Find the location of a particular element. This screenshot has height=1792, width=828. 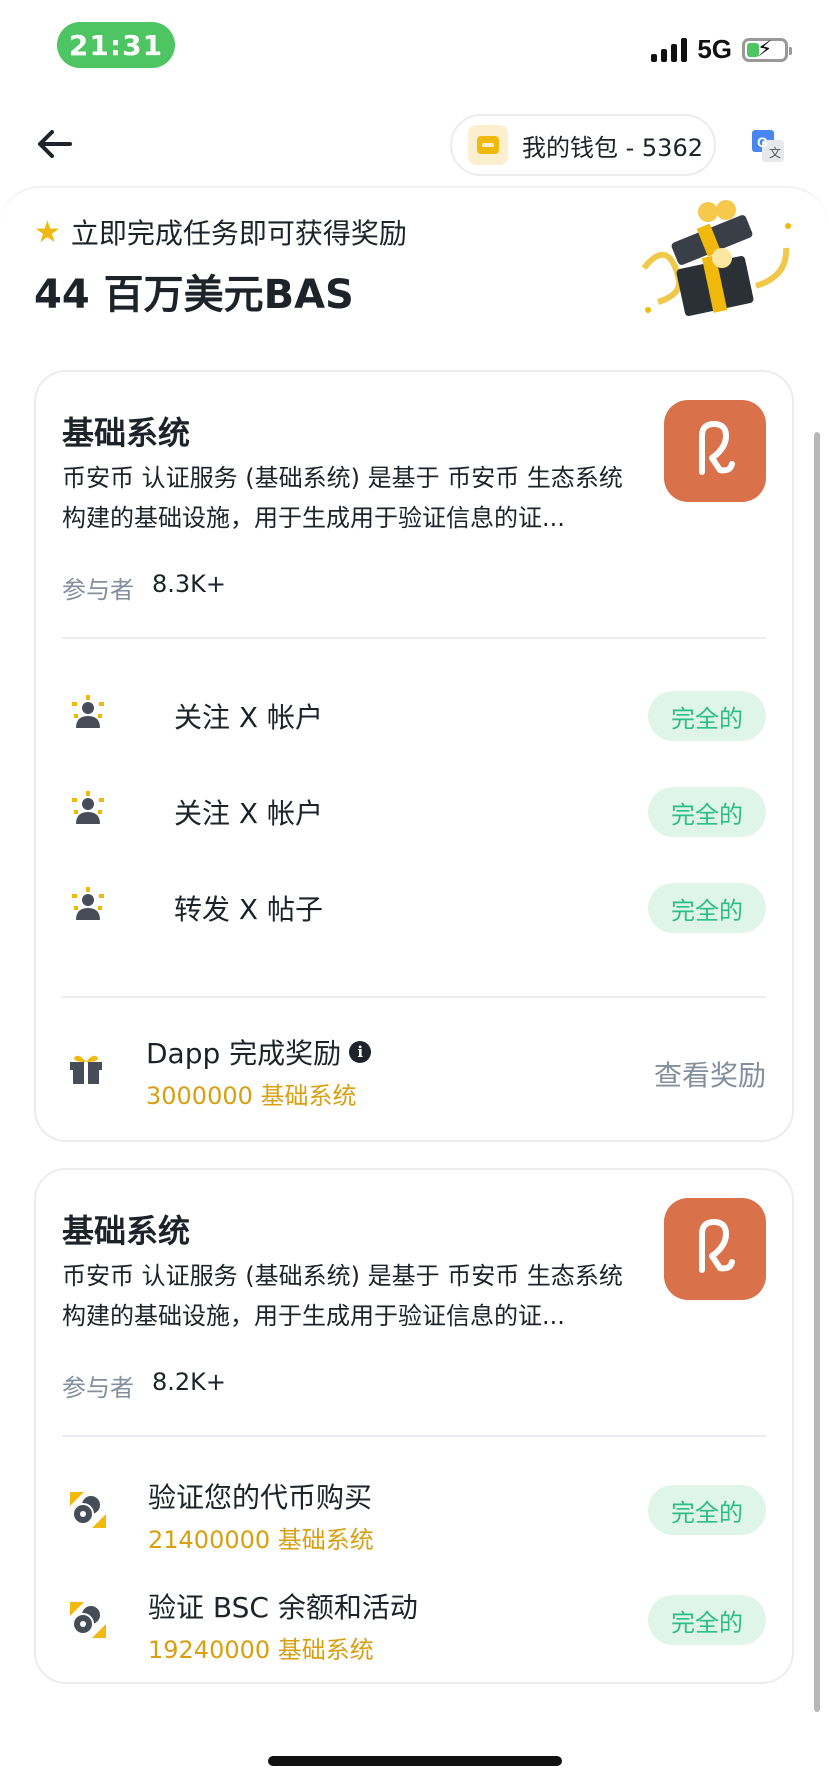

info-icon: i is located at coordinates (360, 1052).